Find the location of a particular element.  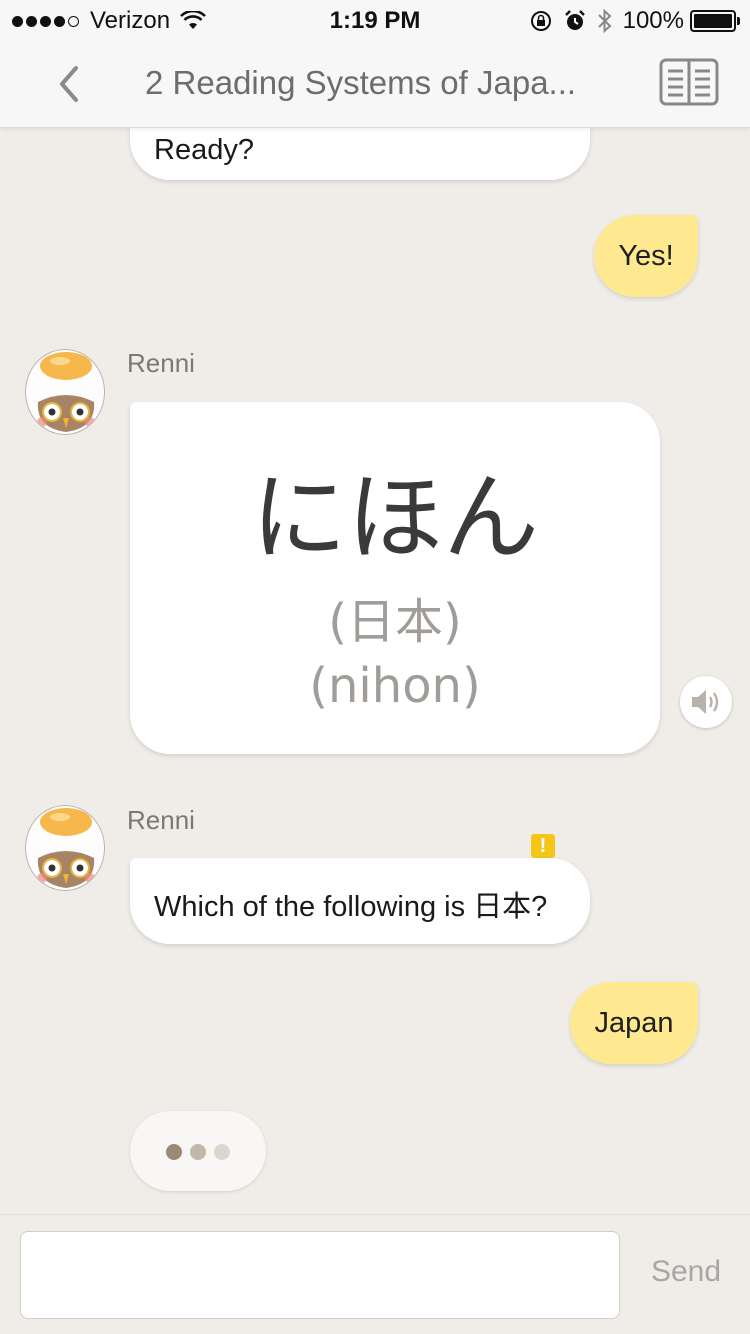

composer-bar: Send is located at coordinates (375, 1274).